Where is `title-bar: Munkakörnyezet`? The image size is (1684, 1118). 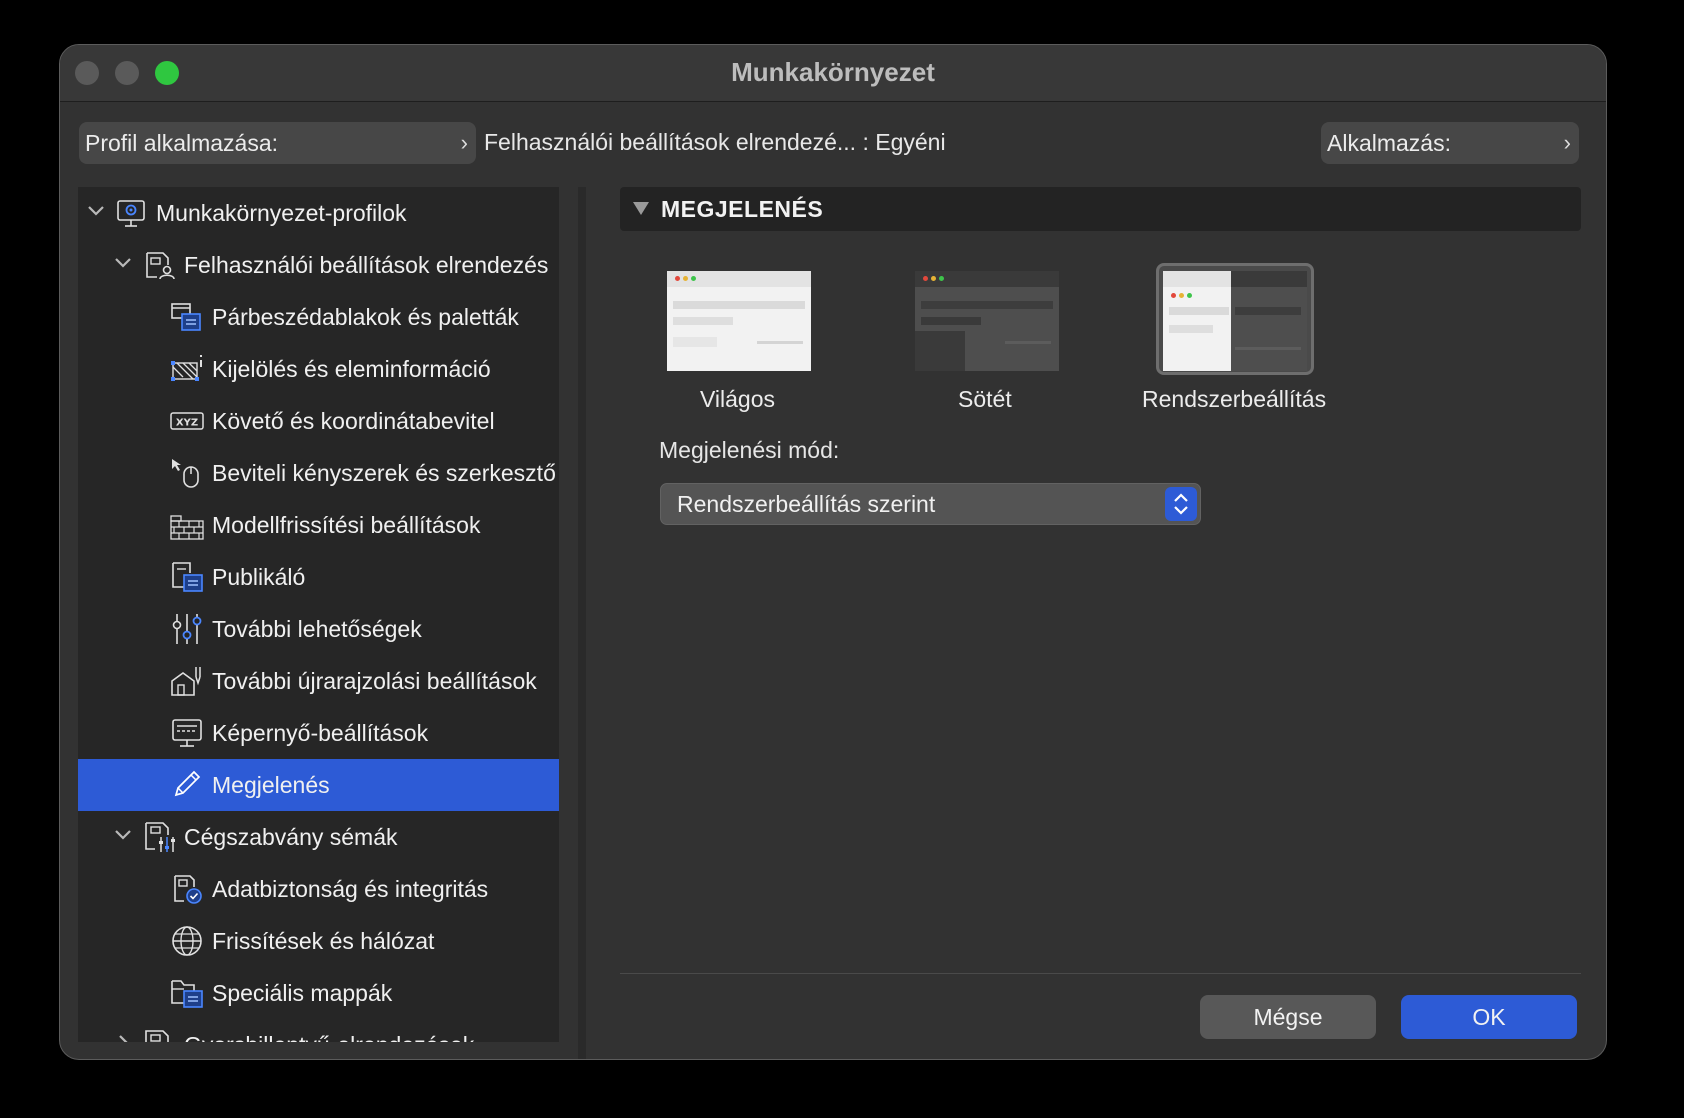
title-bar: Munkakörnyezet is located at coordinates (833, 73).